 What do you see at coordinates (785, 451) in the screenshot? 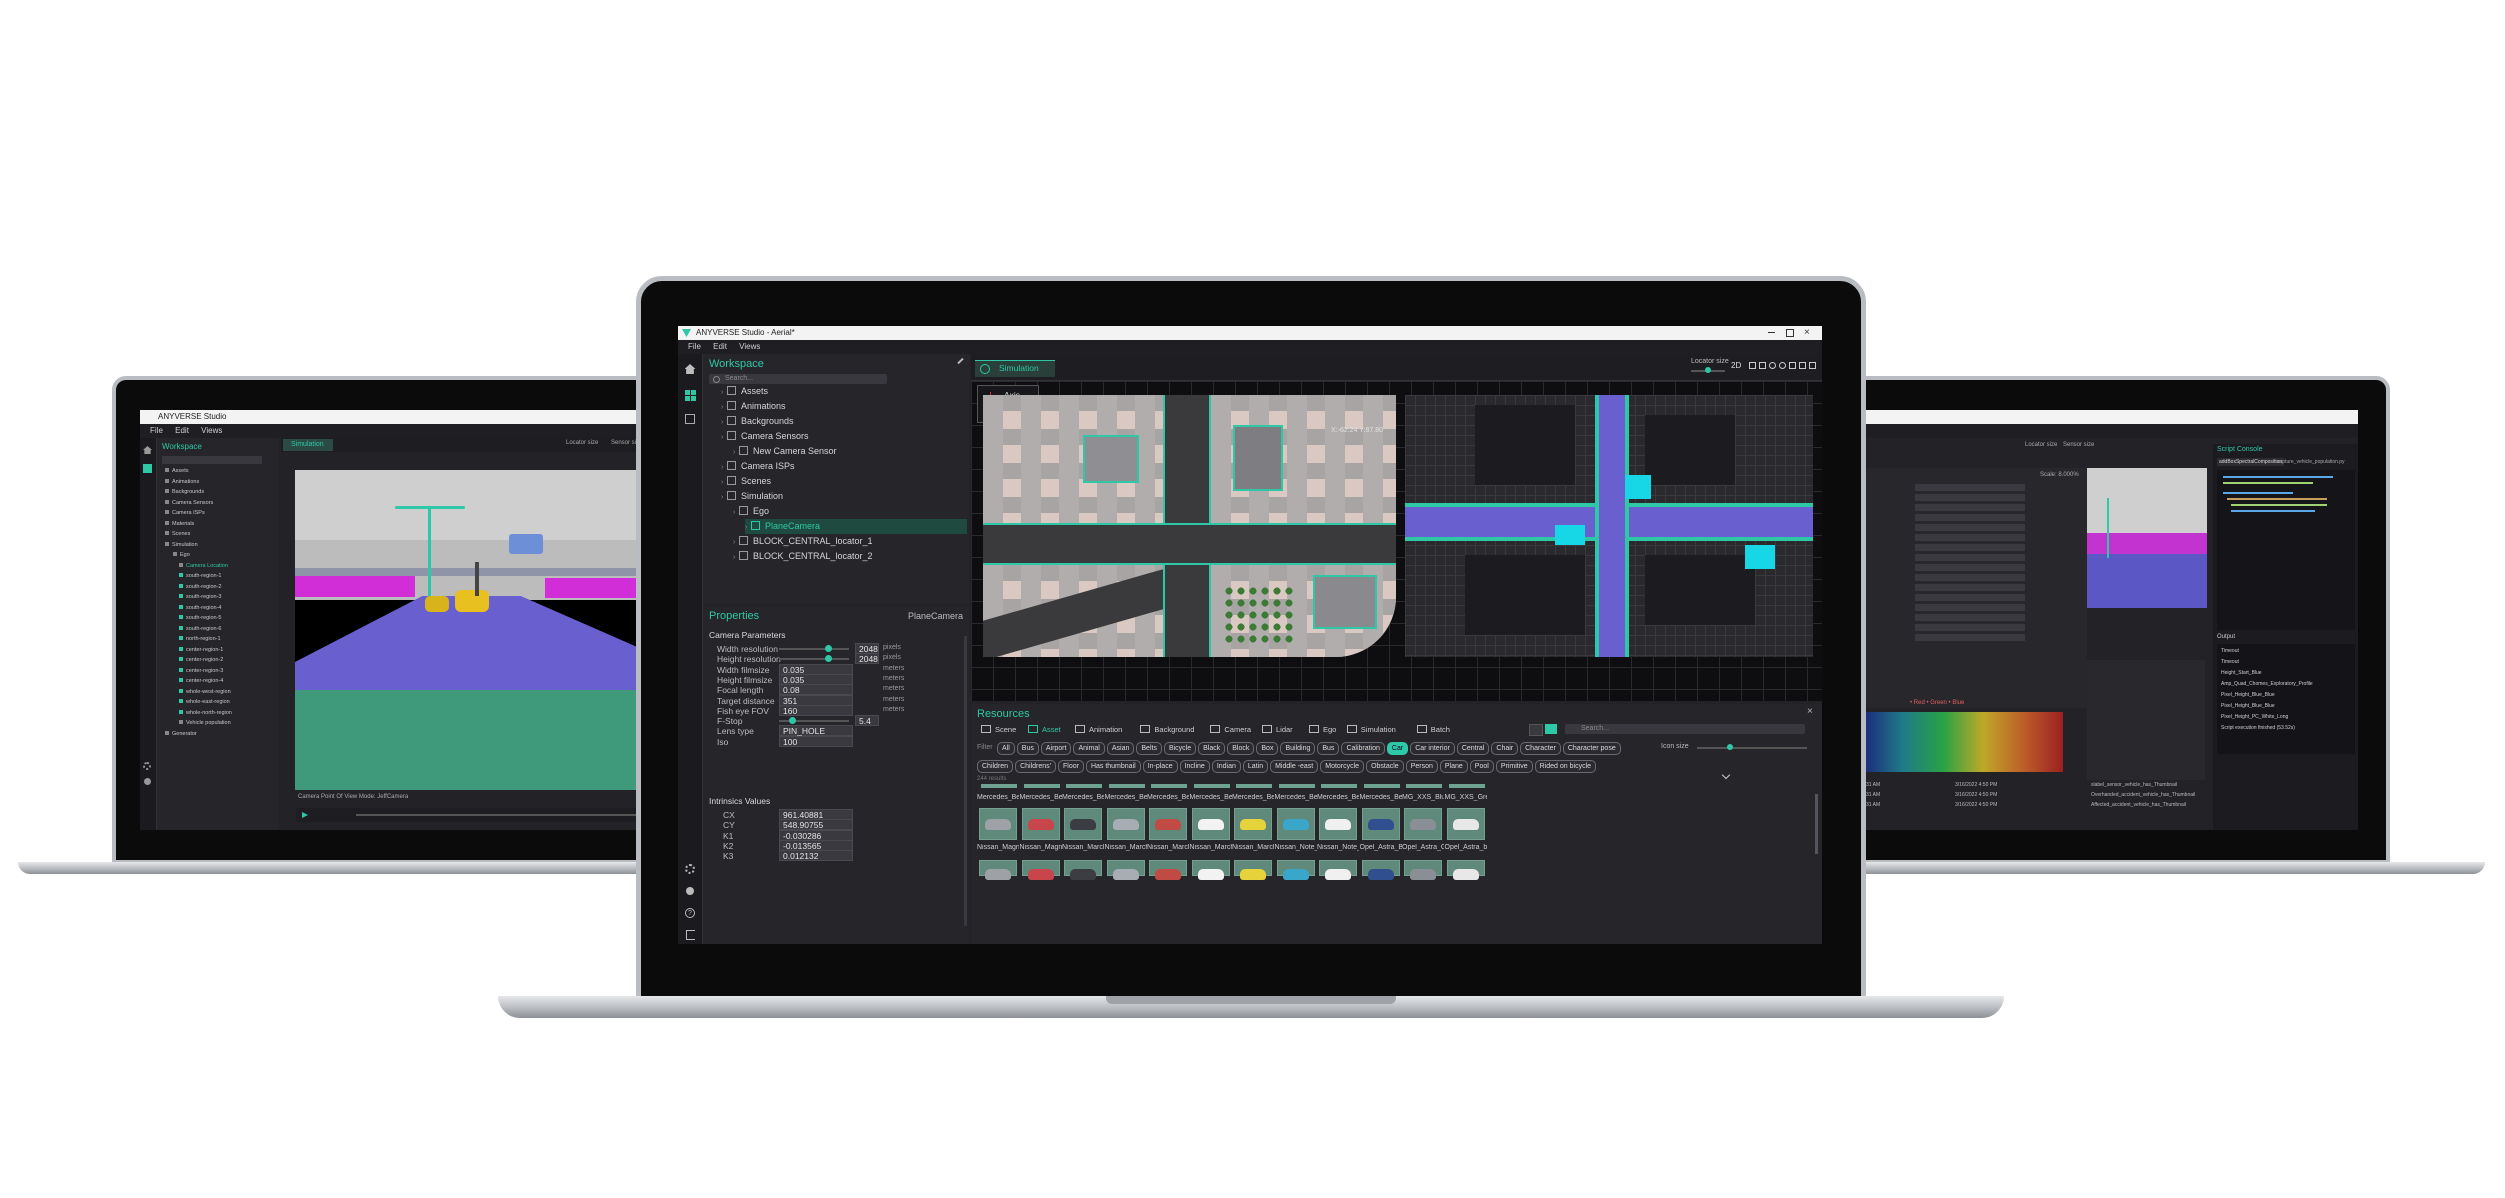
I see `tree-item: › New Camera Sensor` at bounding box center [785, 451].